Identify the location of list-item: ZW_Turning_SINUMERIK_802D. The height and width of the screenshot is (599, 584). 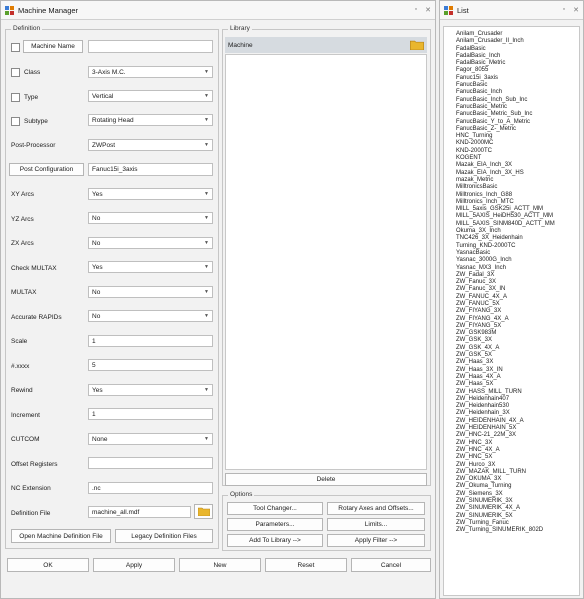
(511, 530).